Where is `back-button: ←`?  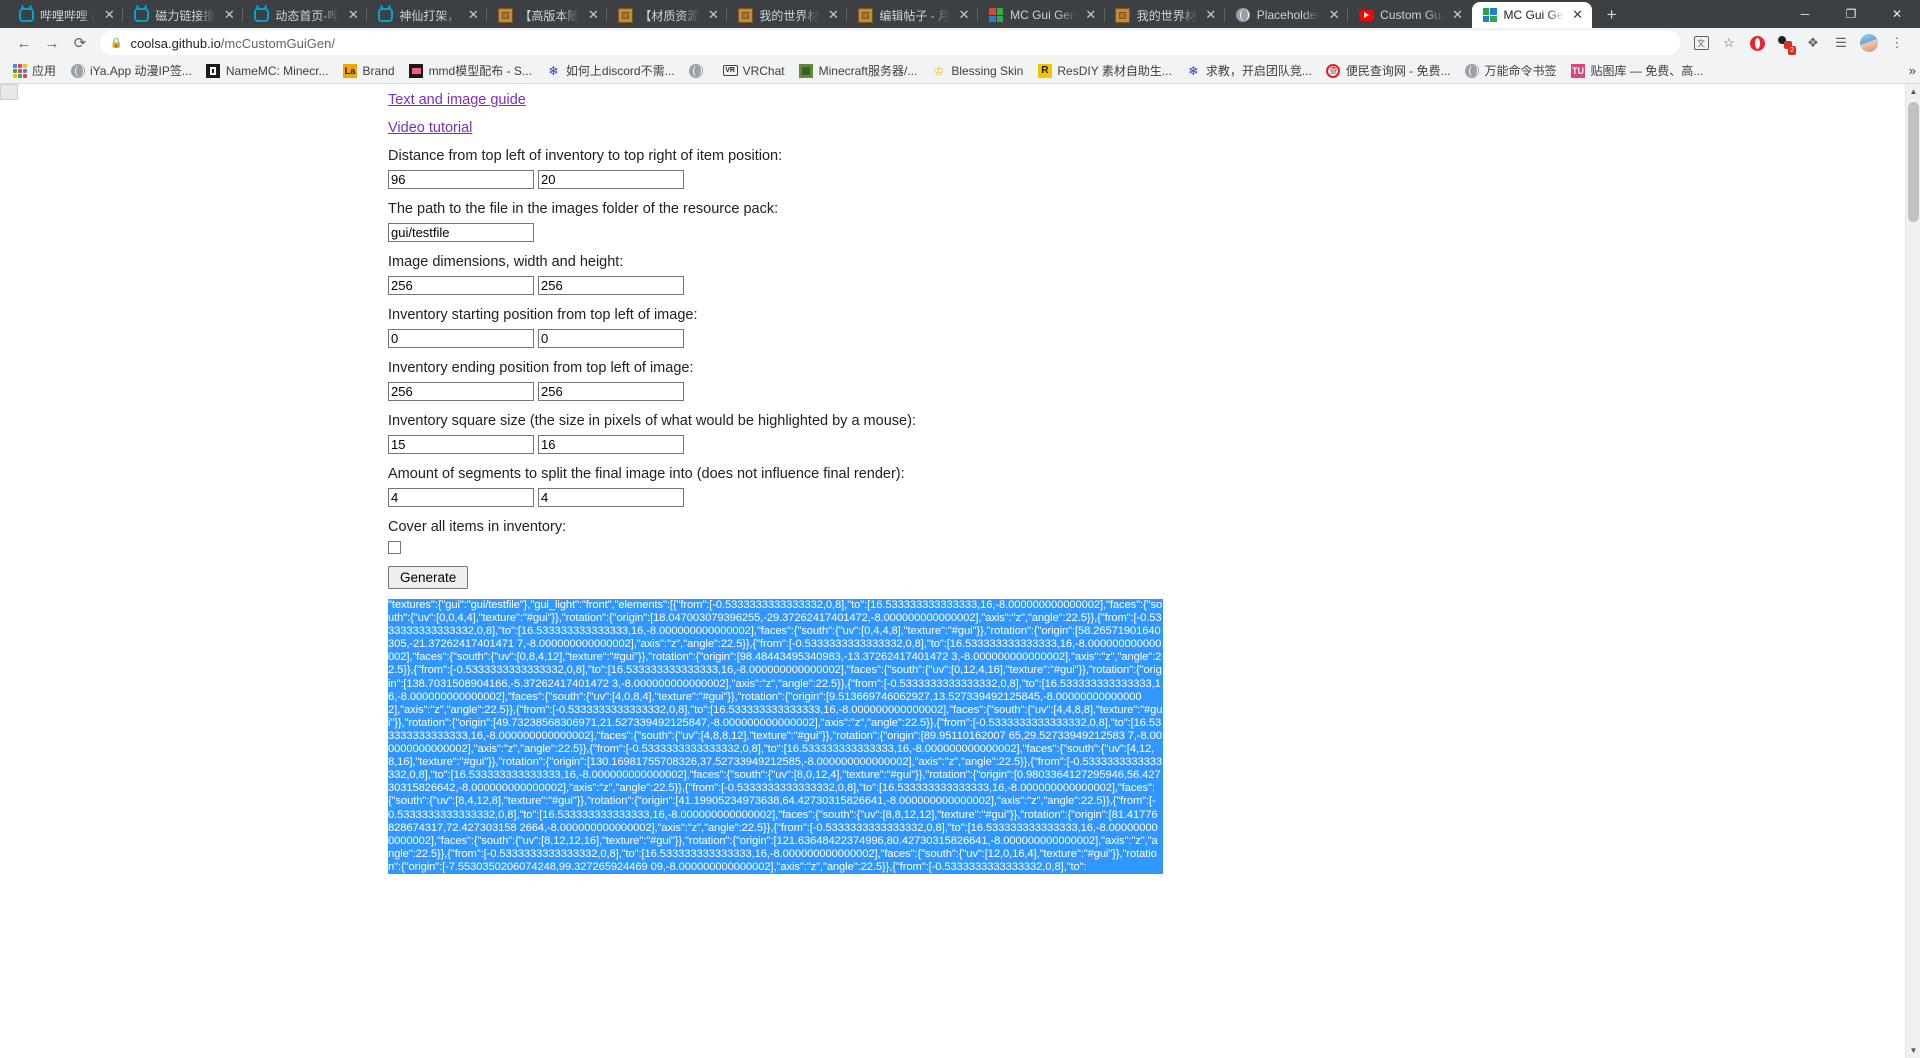
back-button: ← is located at coordinates (24, 43).